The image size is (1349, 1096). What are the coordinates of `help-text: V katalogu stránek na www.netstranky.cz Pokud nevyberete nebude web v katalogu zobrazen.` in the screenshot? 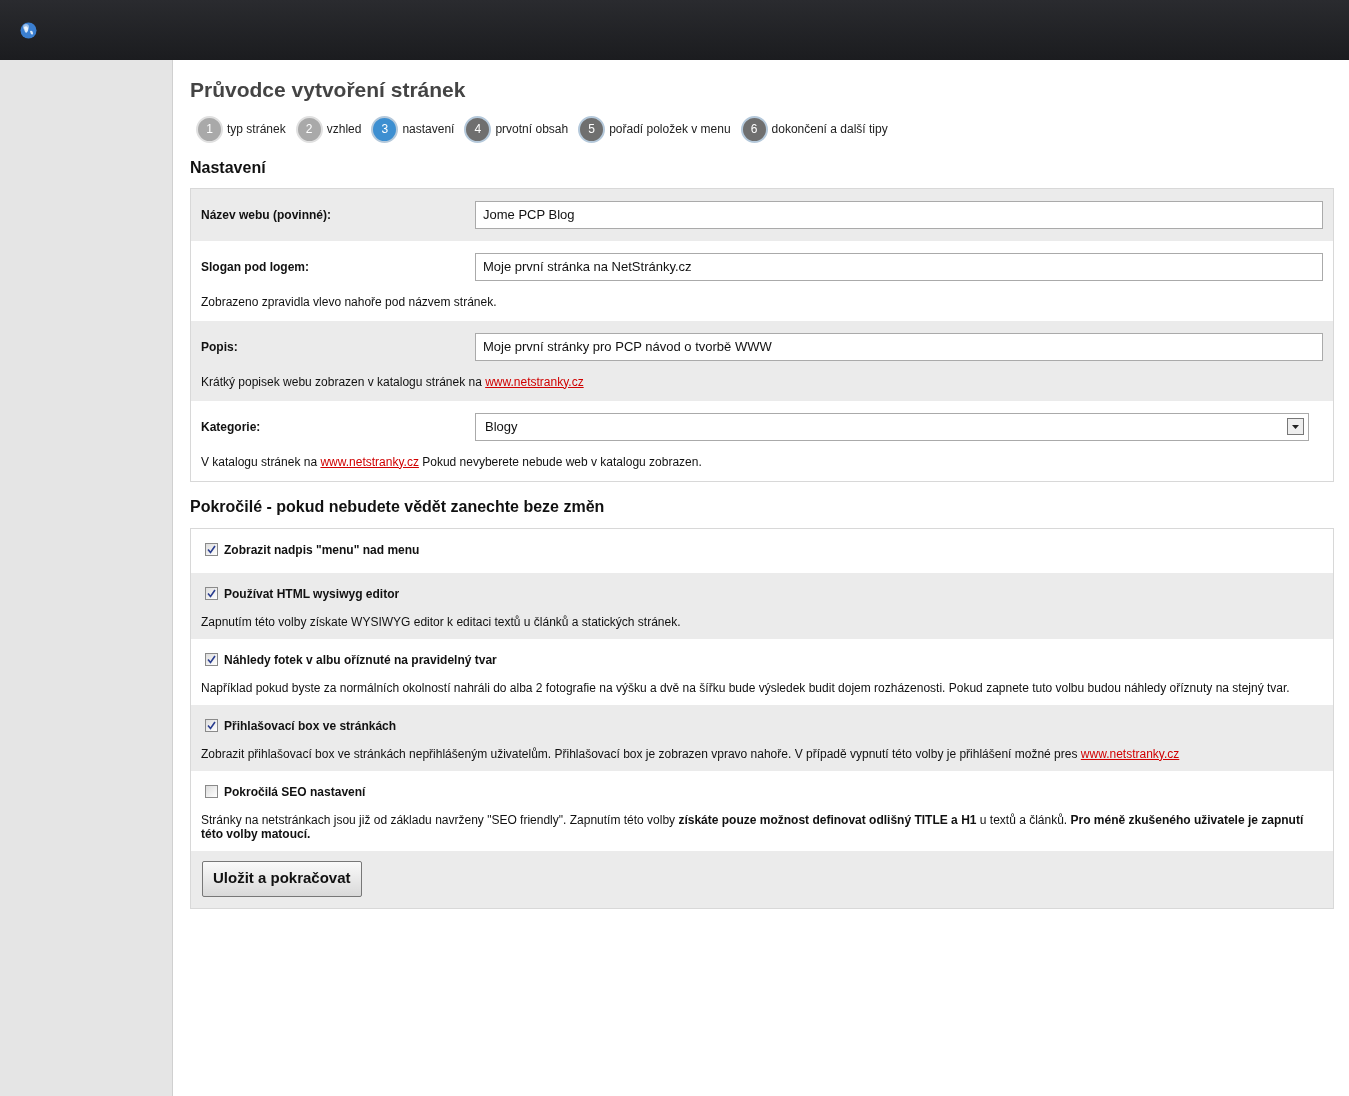 It's located at (452, 462).